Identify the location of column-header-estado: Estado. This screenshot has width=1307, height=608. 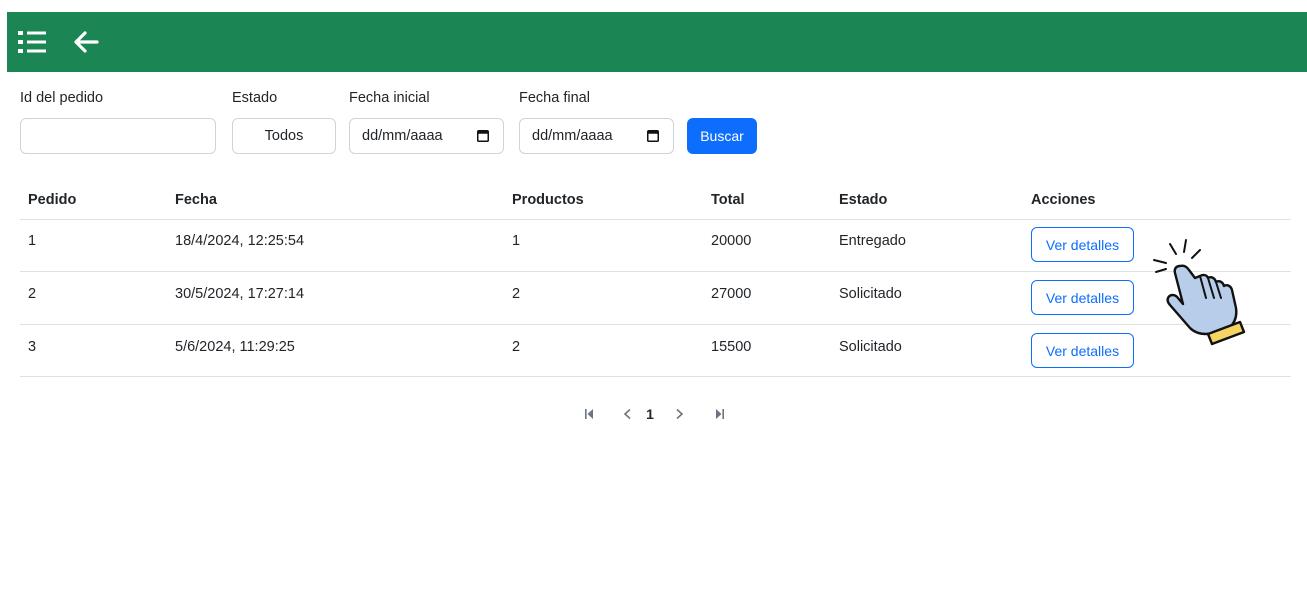
(863, 200).